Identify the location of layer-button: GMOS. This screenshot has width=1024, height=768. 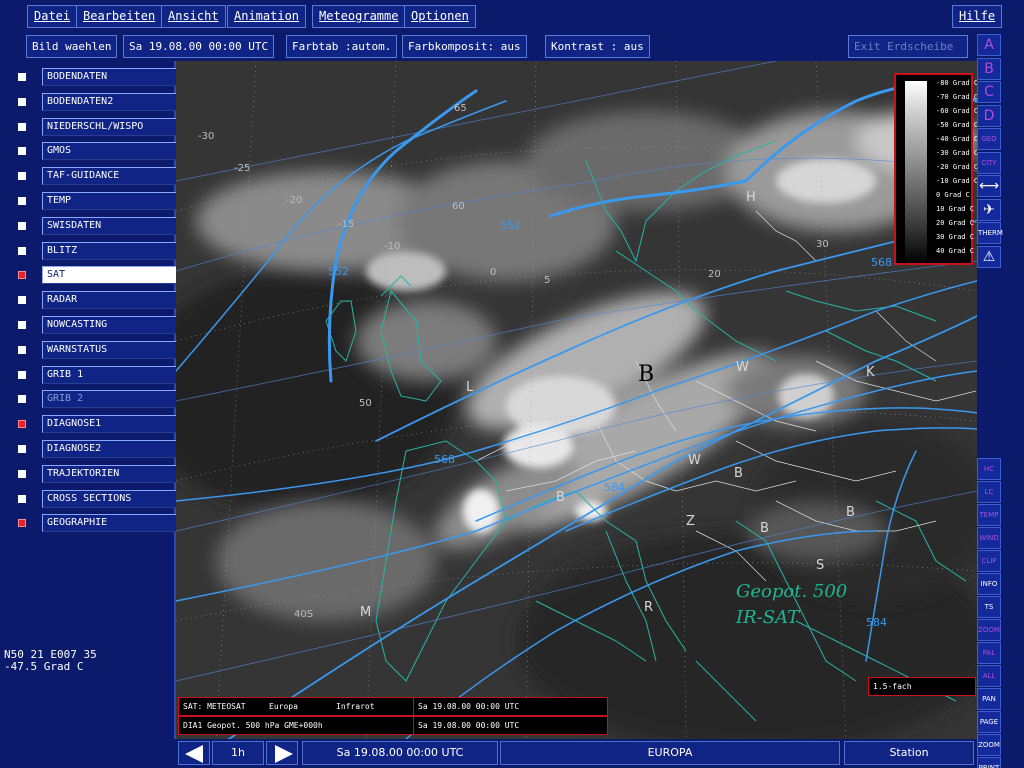
(110, 151).